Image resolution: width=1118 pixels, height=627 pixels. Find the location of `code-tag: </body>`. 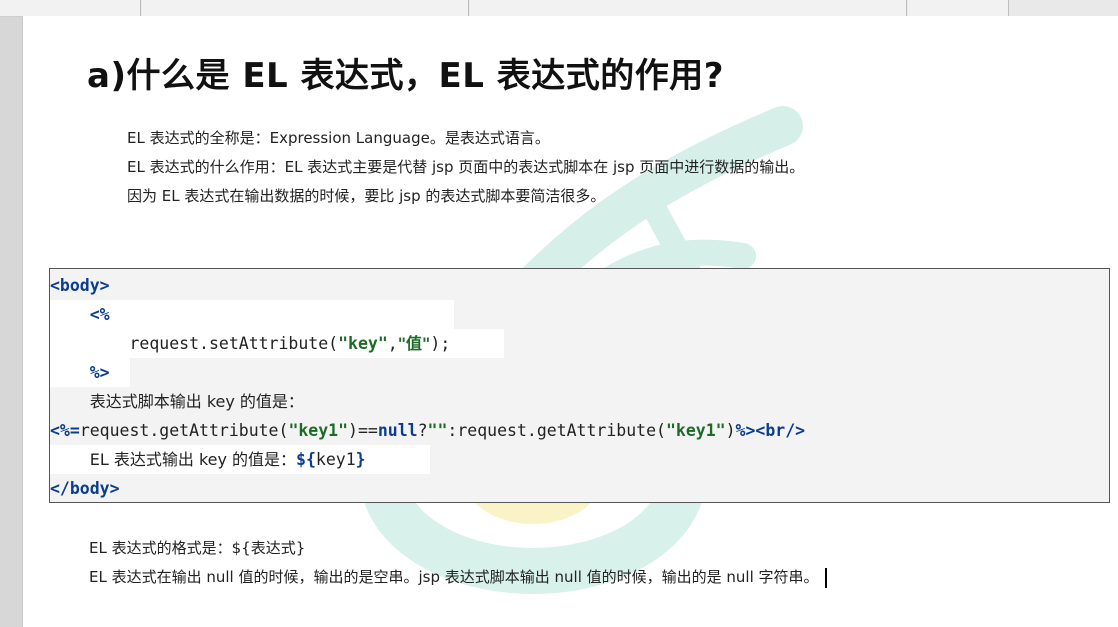

code-tag: </body> is located at coordinates (85, 488).